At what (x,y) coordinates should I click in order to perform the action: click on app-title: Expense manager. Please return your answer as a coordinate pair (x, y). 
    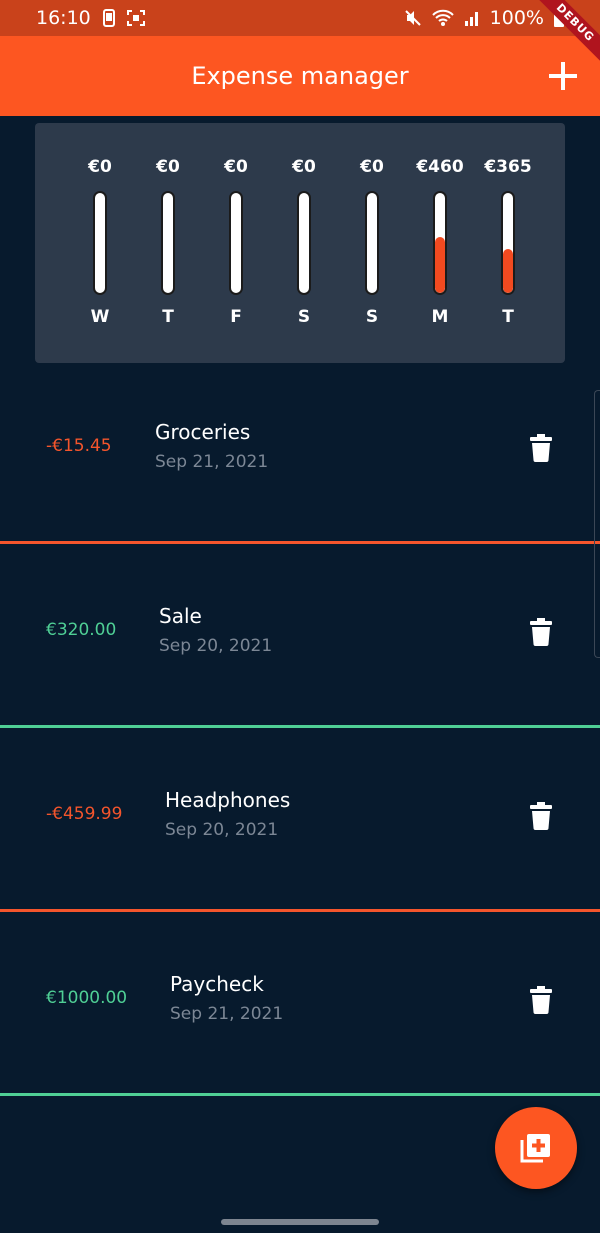
    Looking at the image, I should click on (300, 76).